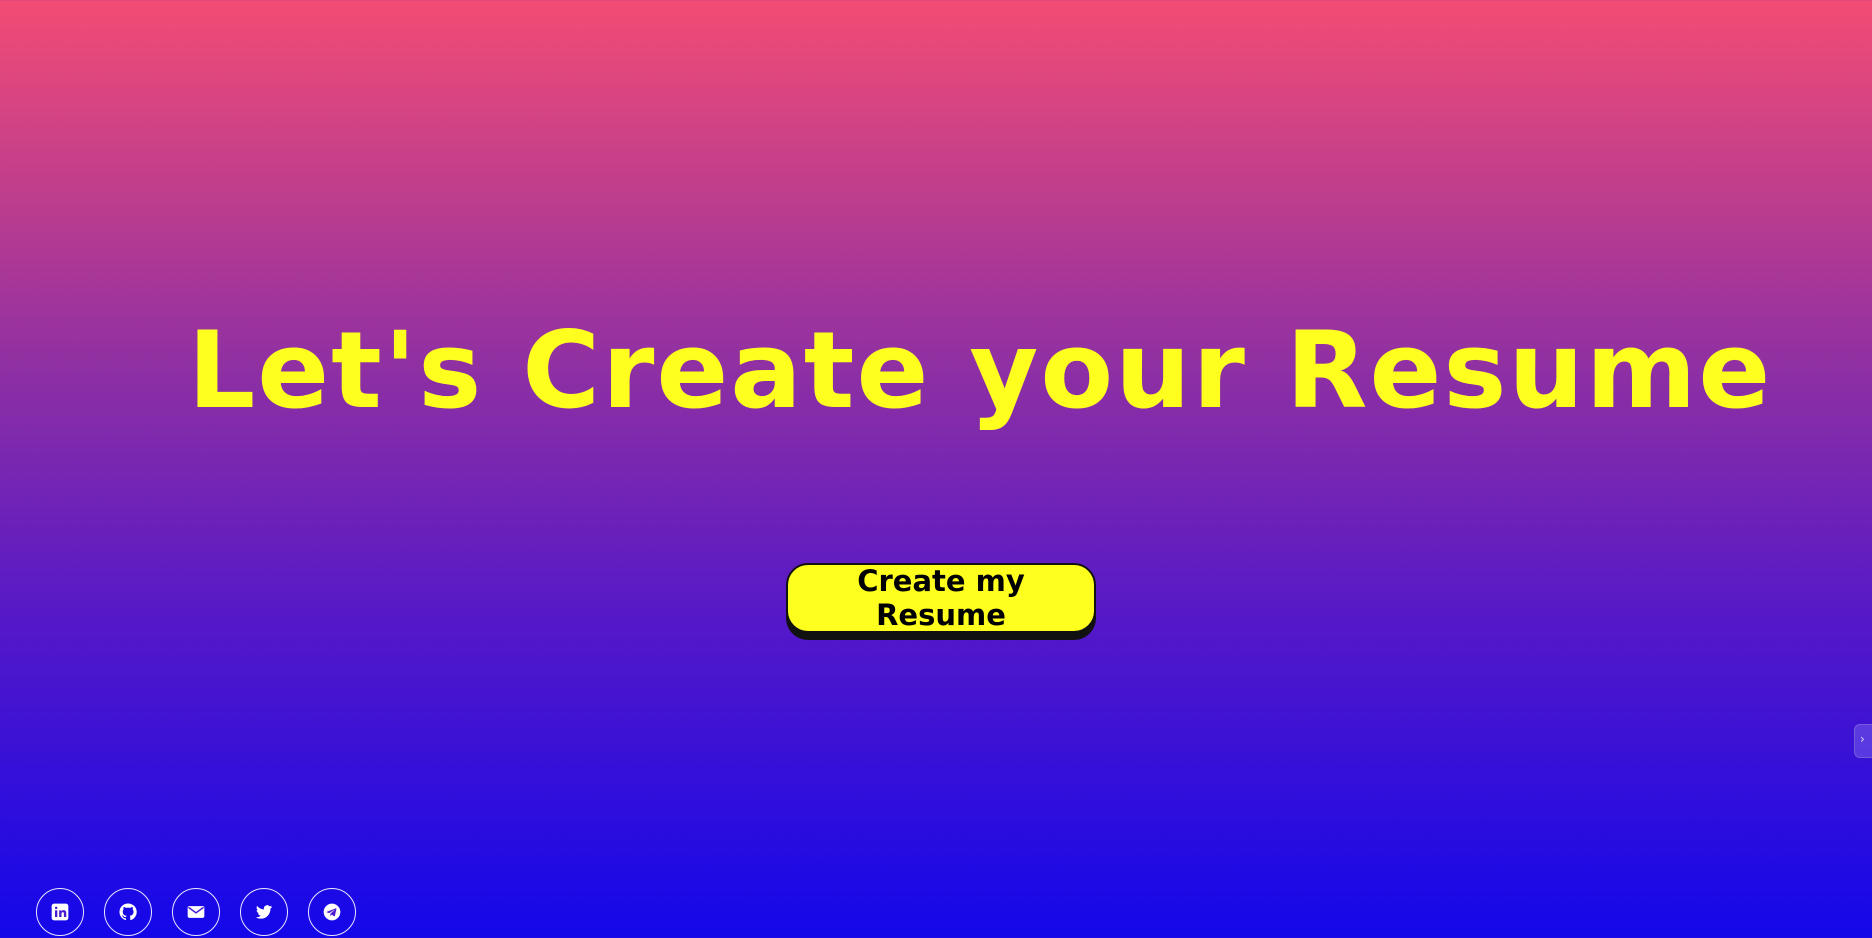 The height and width of the screenshot is (938, 1872). I want to click on telegram-icon, so click(332, 912).